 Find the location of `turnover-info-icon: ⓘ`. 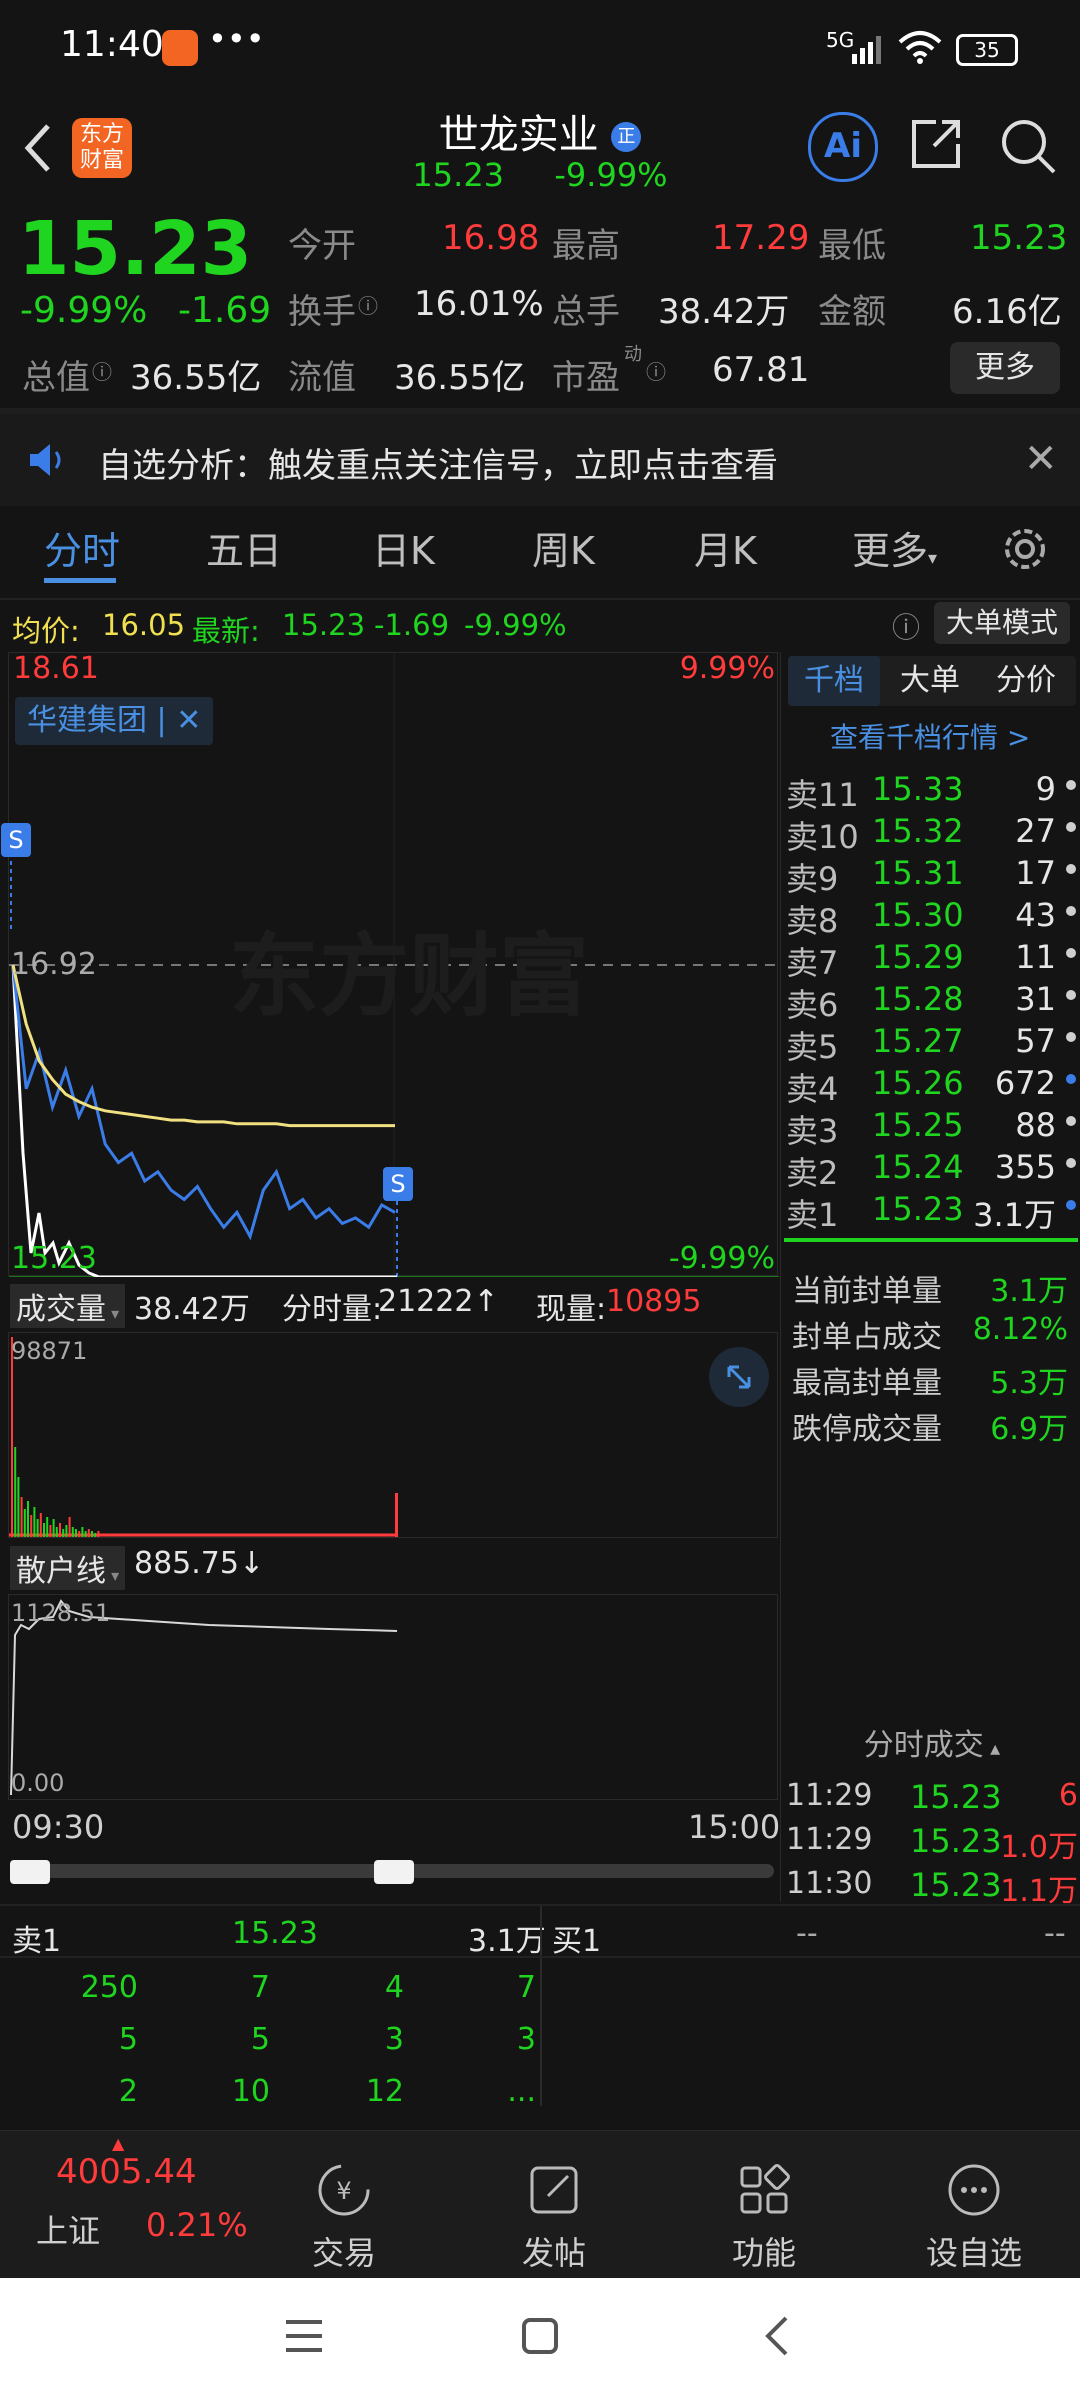

turnover-info-icon: ⓘ is located at coordinates (368, 304).